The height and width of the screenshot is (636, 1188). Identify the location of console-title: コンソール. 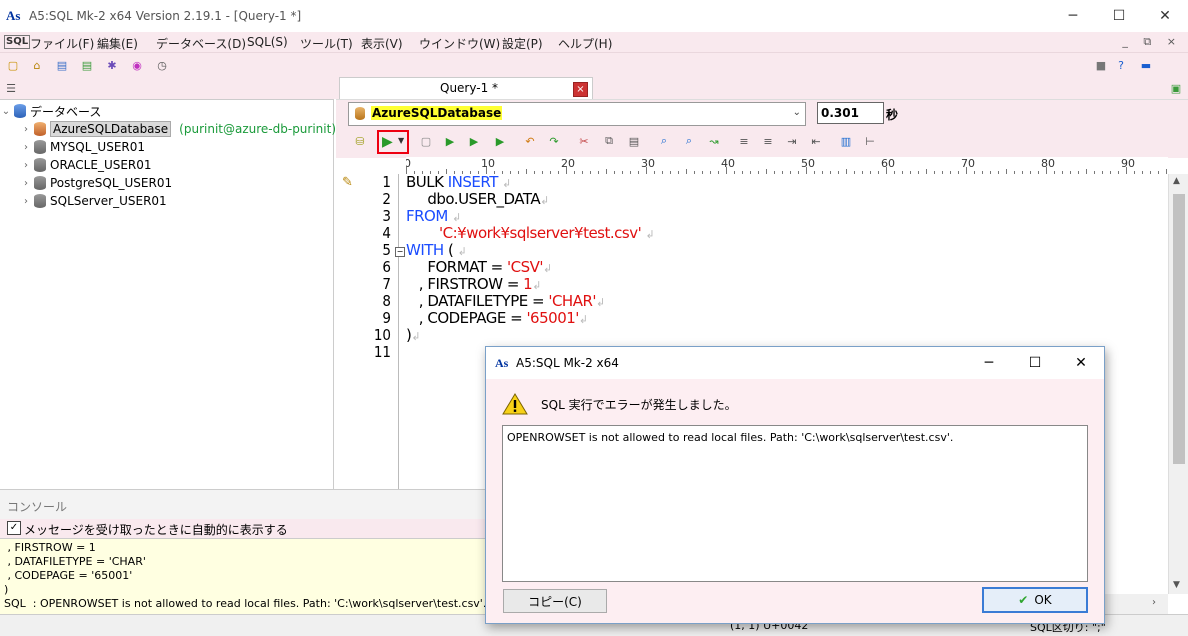
(37, 507).